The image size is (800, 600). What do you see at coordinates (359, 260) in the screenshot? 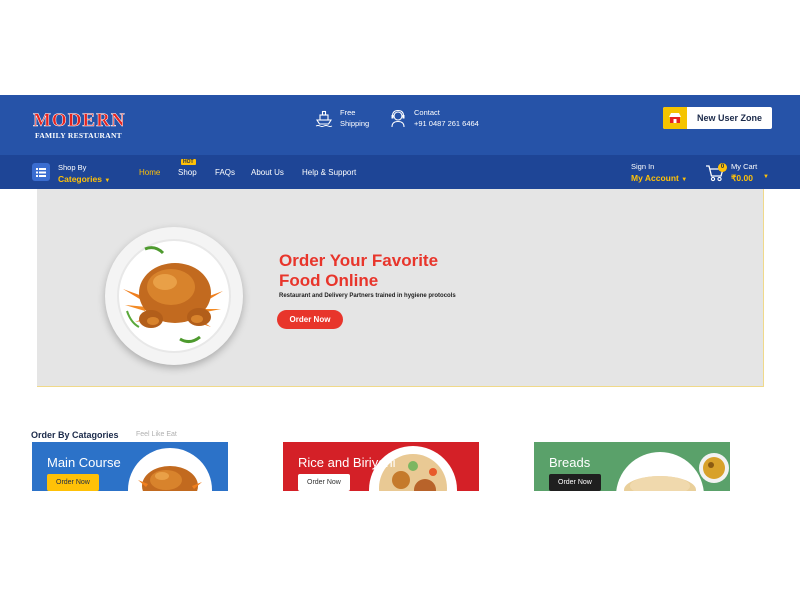
I see `hero-title-line1: Order Your Favorite` at bounding box center [359, 260].